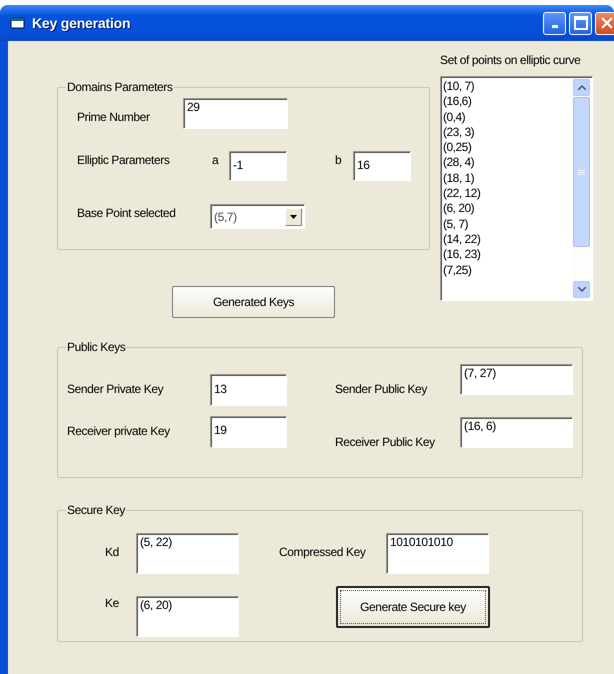 The width and height of the screenshot is (614, 674). What do you see at coordinates (581, 87) in the screenshot?
I see `scroll-up-icon` at bounding box center [581, 87].